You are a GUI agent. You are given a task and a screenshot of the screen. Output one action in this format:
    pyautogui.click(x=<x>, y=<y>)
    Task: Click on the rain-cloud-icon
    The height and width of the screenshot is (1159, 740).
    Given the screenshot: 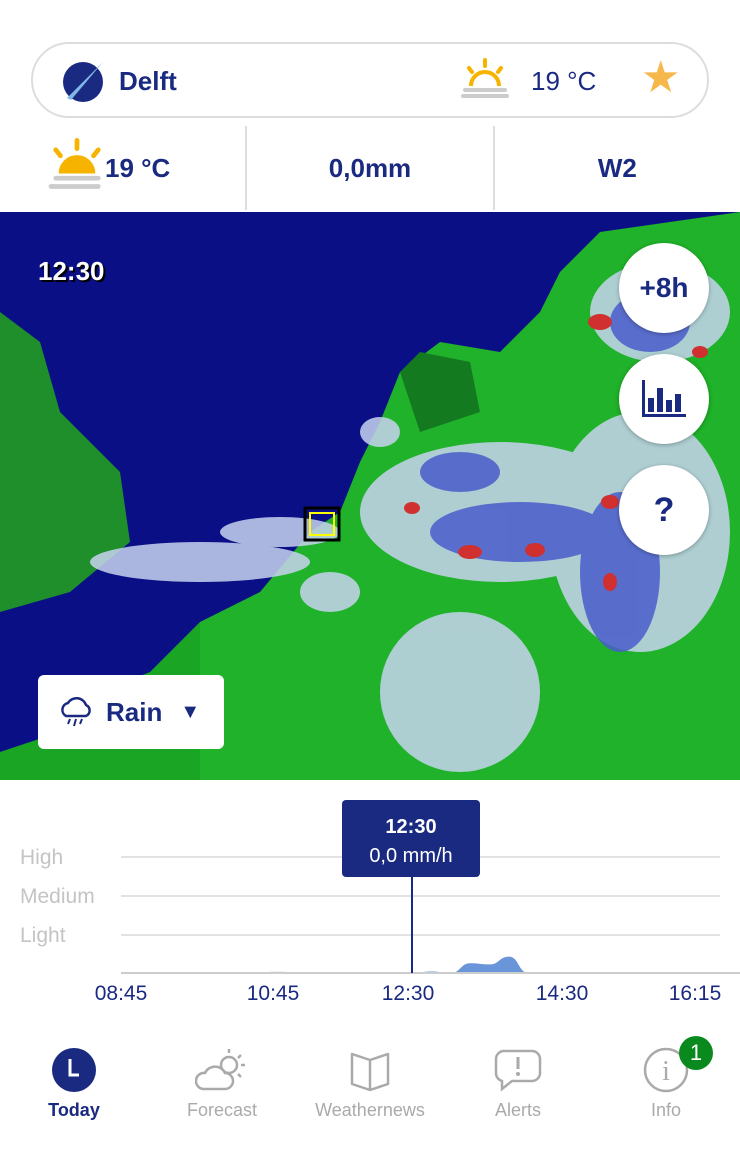 What is the action you would take?
    pyautogui.click(x=76, y=711)
    